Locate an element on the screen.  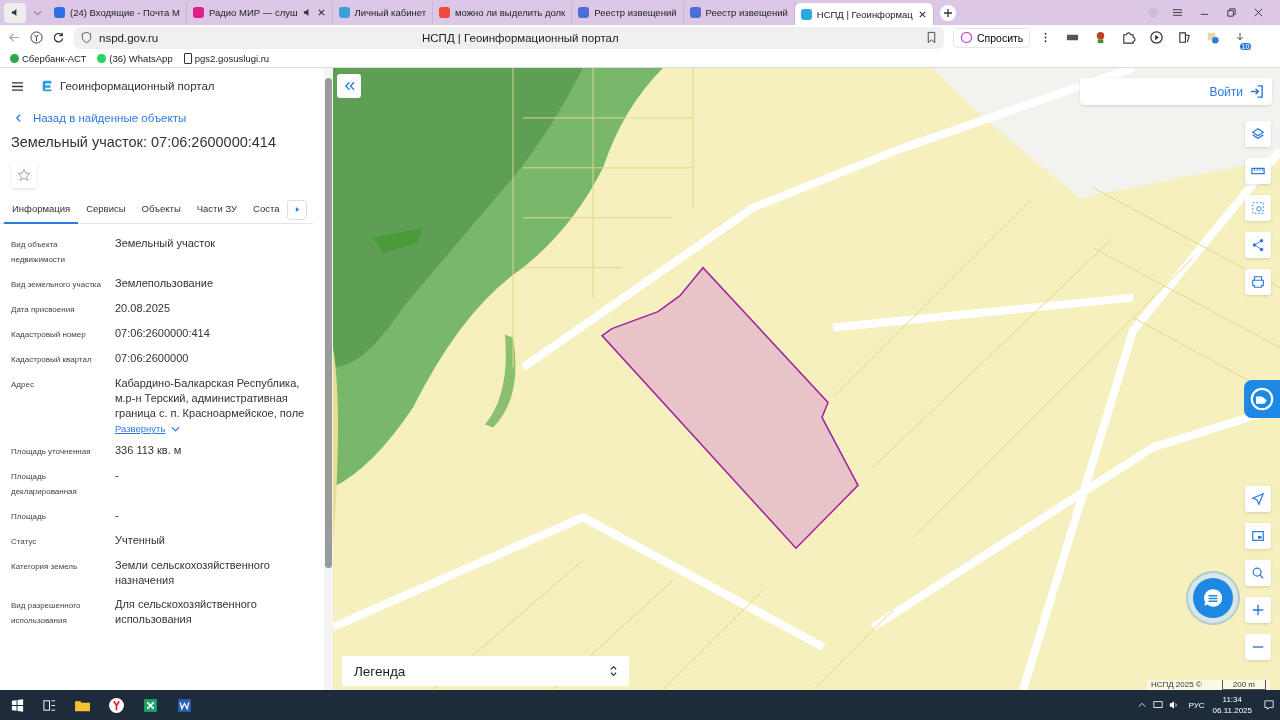
browser-tab: можно ли выделить долк is located at coordinates (503, 12).